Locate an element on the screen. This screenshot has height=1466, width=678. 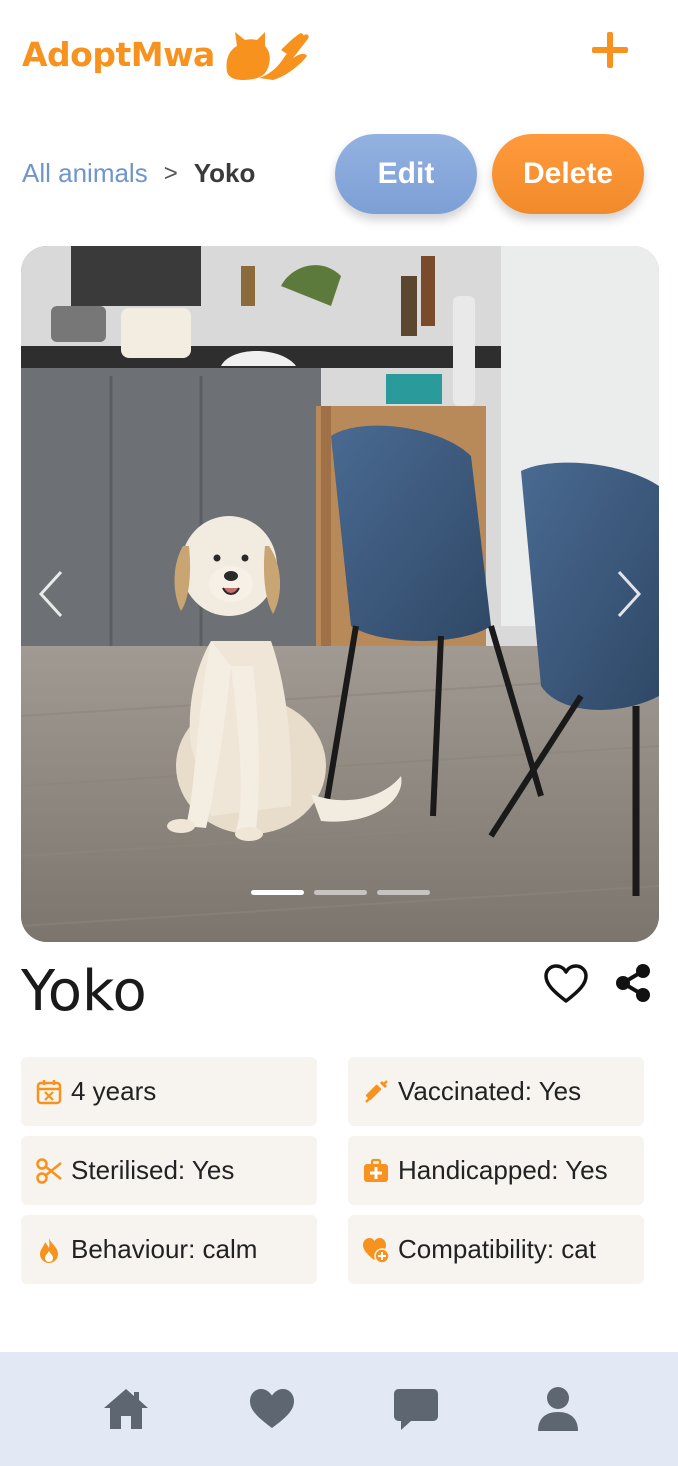
pet-name: Yoko is located at coordinates (84, 991).